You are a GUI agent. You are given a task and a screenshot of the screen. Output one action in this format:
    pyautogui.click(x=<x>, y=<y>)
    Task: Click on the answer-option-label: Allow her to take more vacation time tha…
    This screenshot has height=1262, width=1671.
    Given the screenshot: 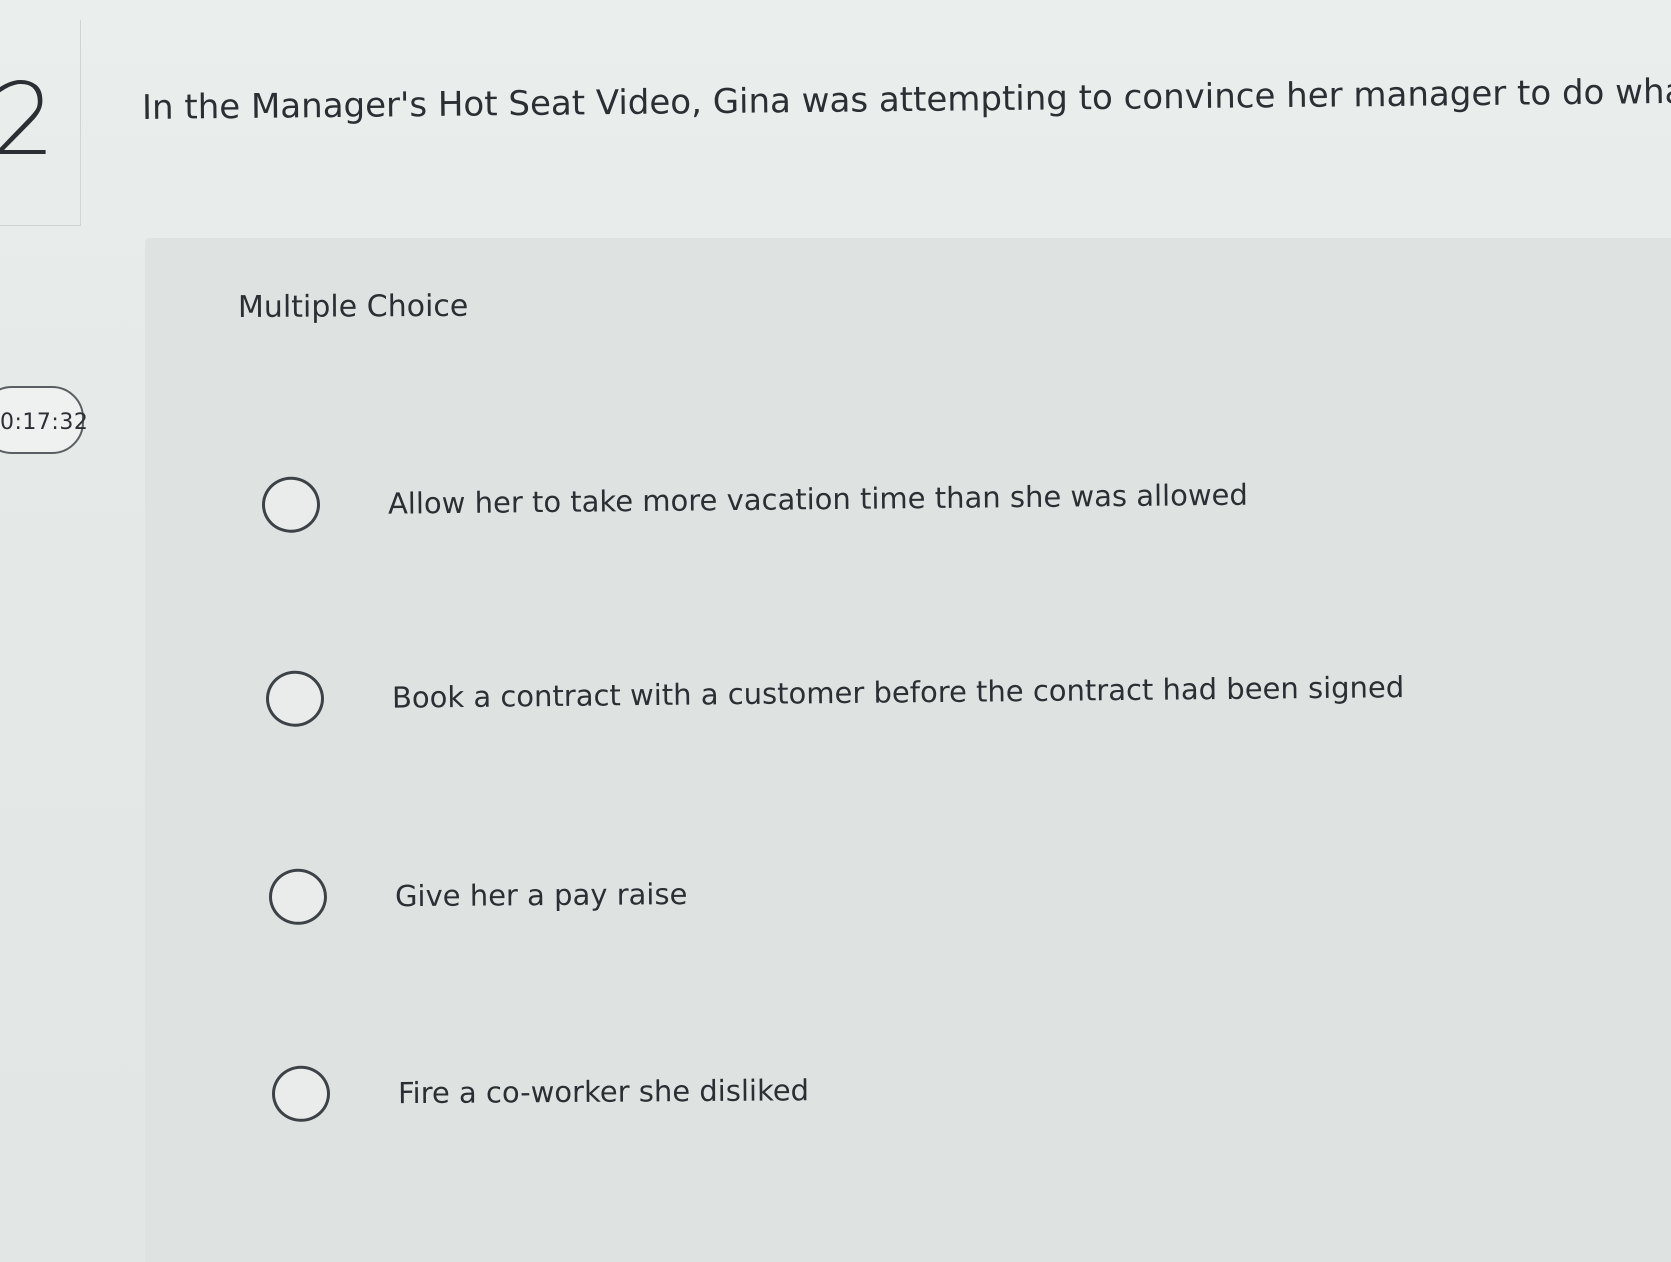 What is the action you would take?
    pyautogui.click(x=817, y=499)
    